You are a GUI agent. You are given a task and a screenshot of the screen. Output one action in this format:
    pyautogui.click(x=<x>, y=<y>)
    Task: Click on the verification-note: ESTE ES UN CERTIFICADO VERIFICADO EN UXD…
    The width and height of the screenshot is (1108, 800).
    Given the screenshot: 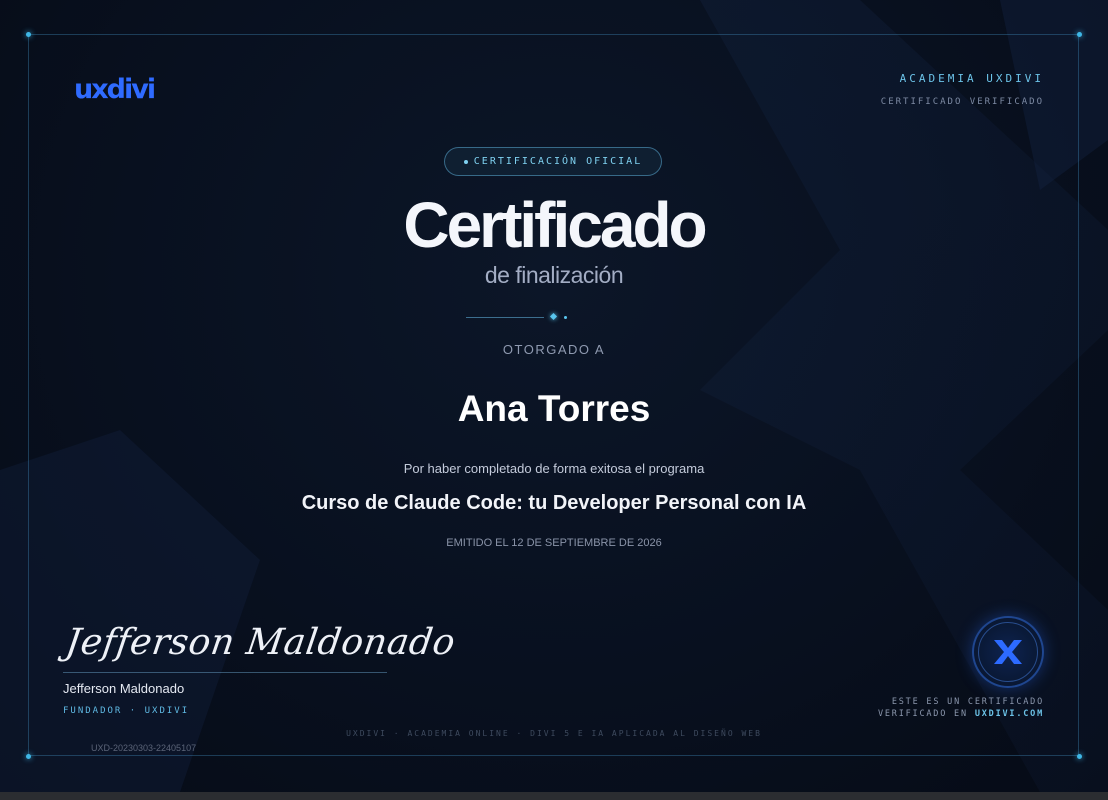 What is the action you would take?
    pyautogui.click(x=961, y=708)
    